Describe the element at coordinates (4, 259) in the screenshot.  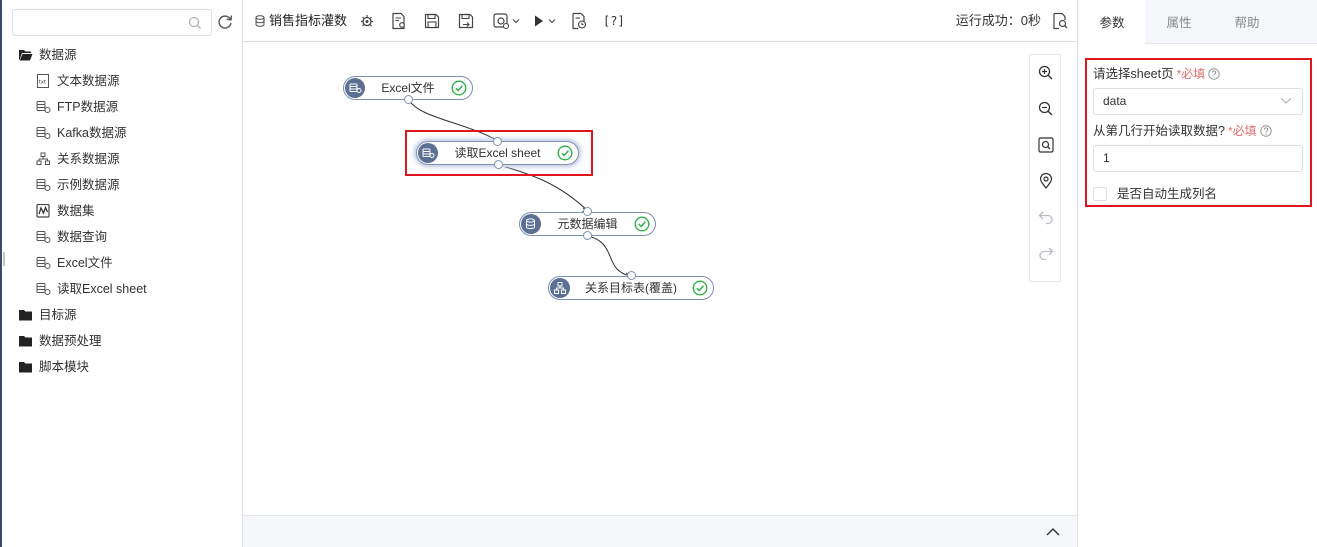
I see `sidebar-resize-handle` at that location.